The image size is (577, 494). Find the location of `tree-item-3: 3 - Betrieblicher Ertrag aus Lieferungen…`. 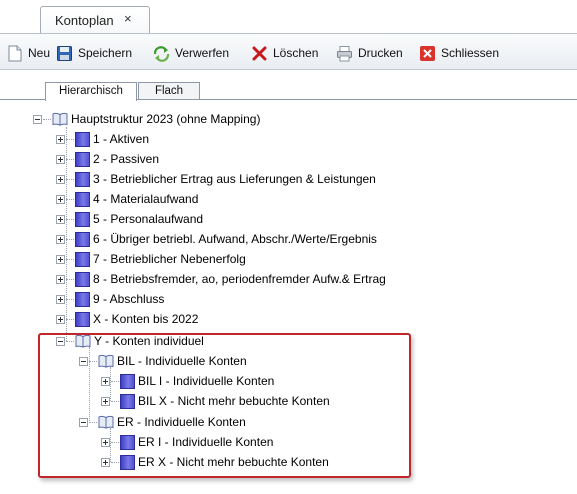

tree-item-3: 3 - Betrieblicher Ertrag aus Lieferungen… is located at coordinates (216, 179).